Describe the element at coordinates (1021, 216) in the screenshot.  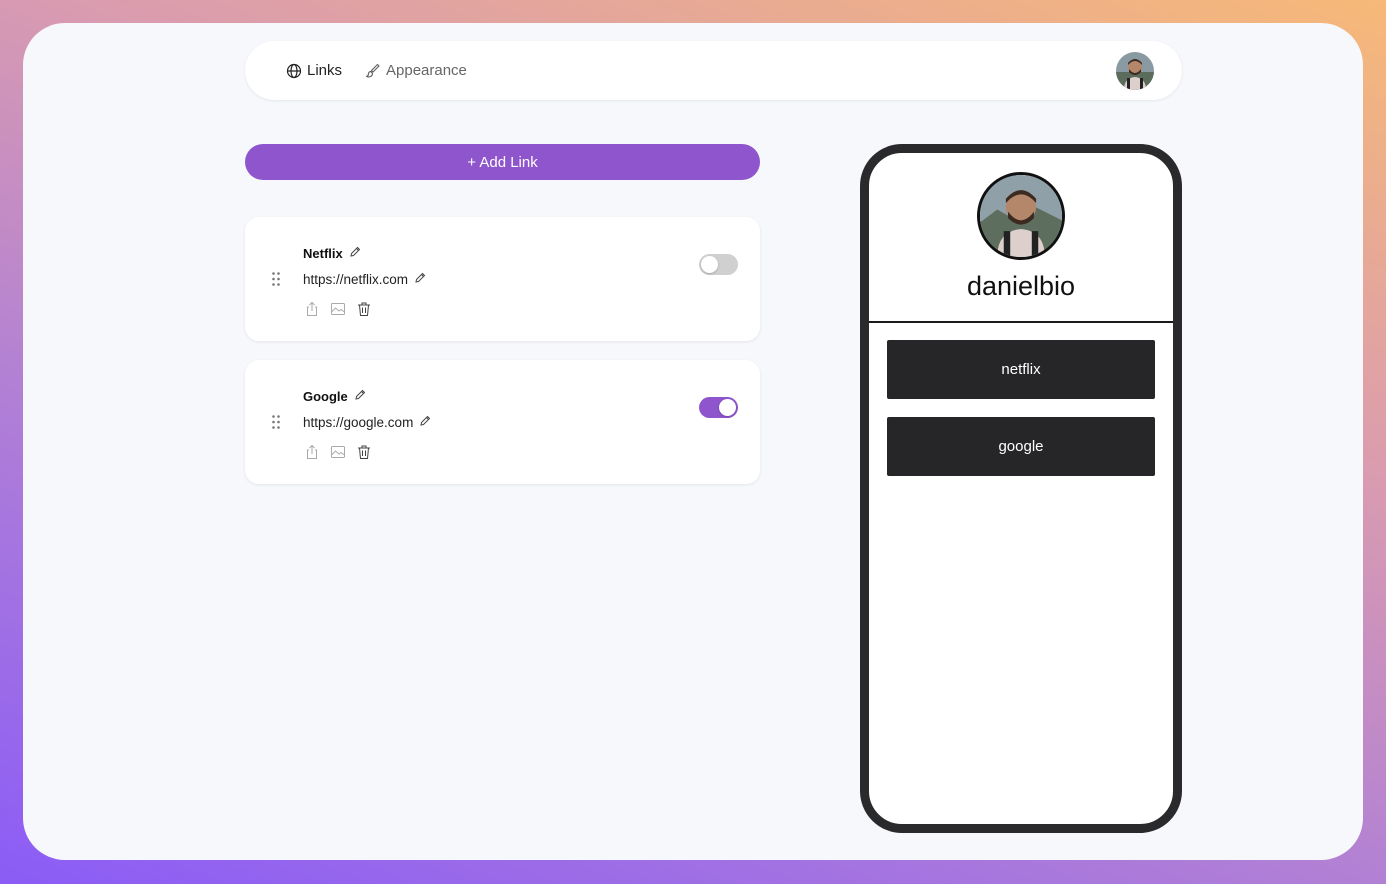
I see `preview-avatar` at that location.